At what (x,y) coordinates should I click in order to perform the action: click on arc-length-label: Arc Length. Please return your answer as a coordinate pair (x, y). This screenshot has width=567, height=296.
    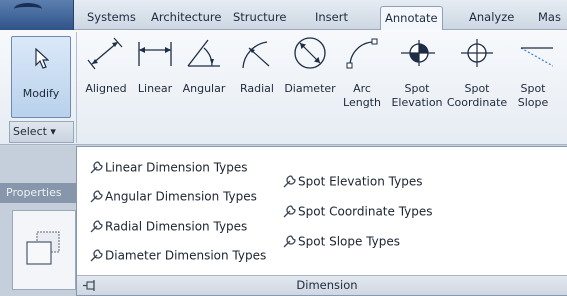
    Looking at the image, I should click on (362, 95).